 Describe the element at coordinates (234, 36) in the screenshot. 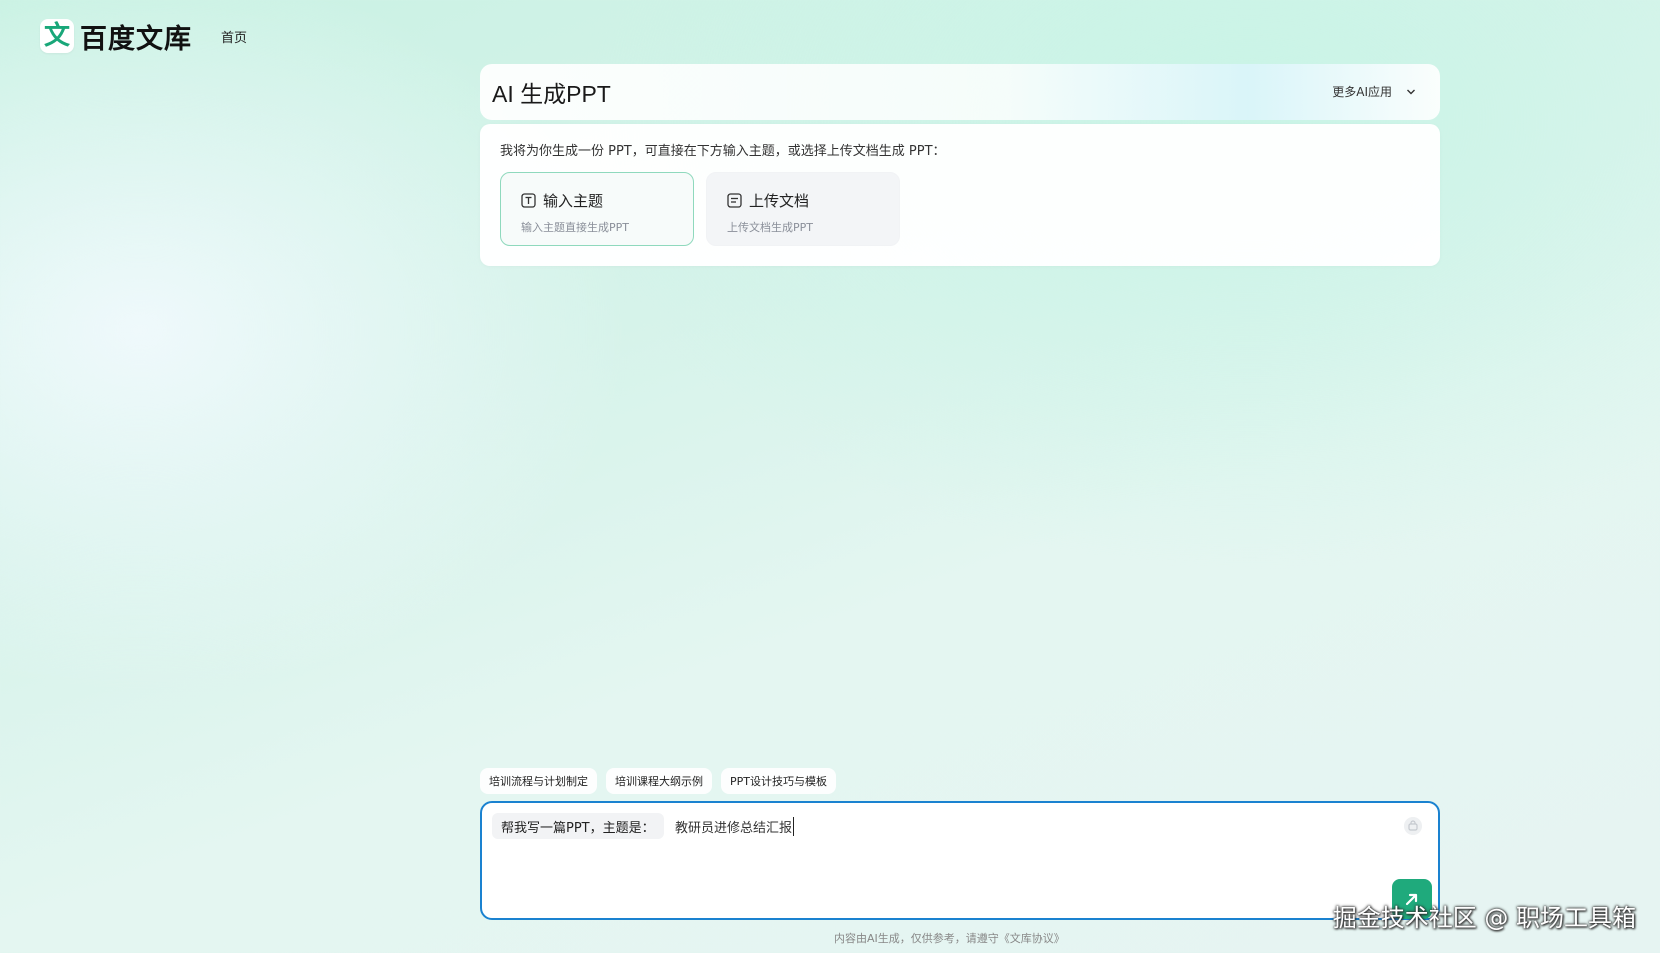

I see `nav-home-link: 首页` at that location.